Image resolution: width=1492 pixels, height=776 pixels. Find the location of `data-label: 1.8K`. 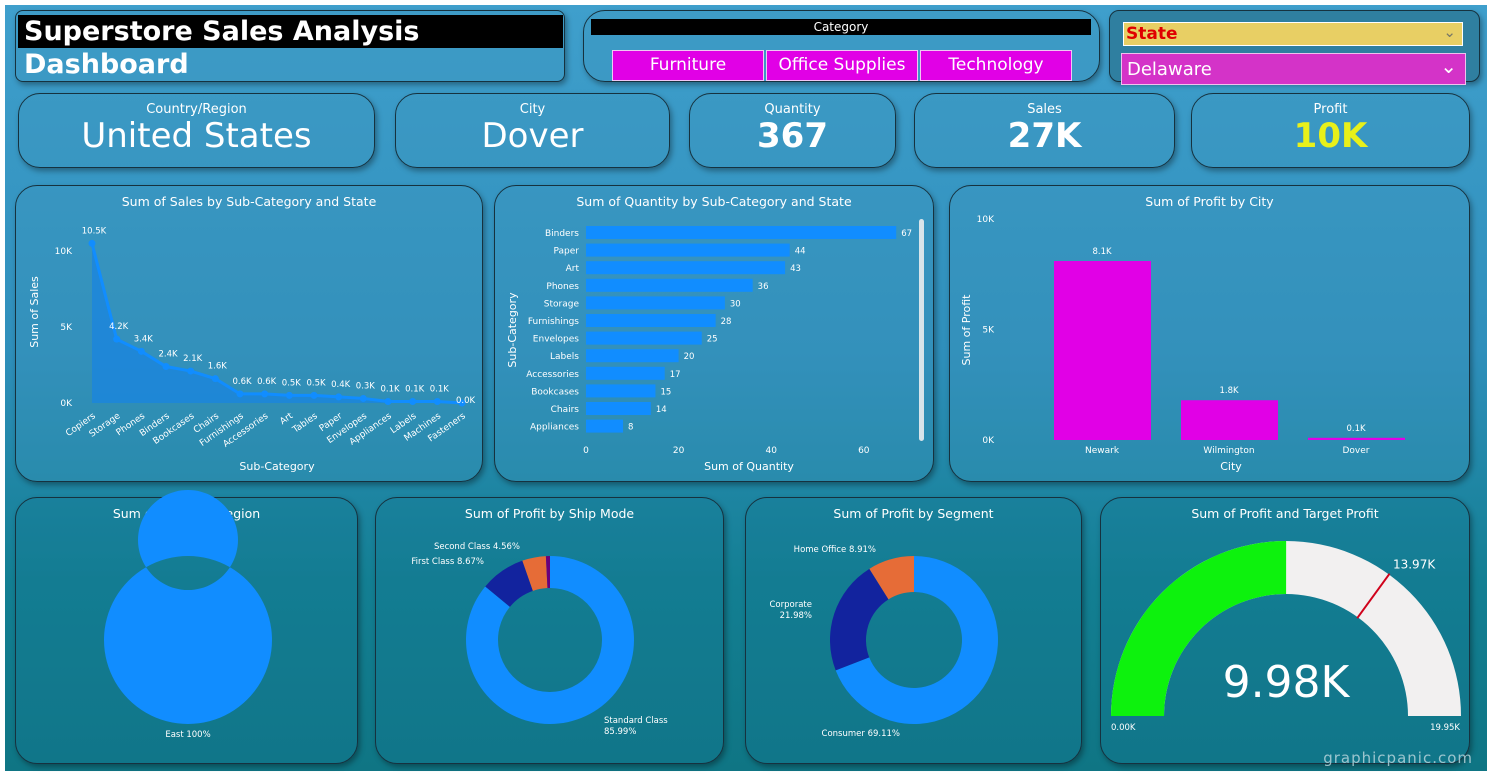

data-label: 1.8K is located at coordinates (1229, 391).